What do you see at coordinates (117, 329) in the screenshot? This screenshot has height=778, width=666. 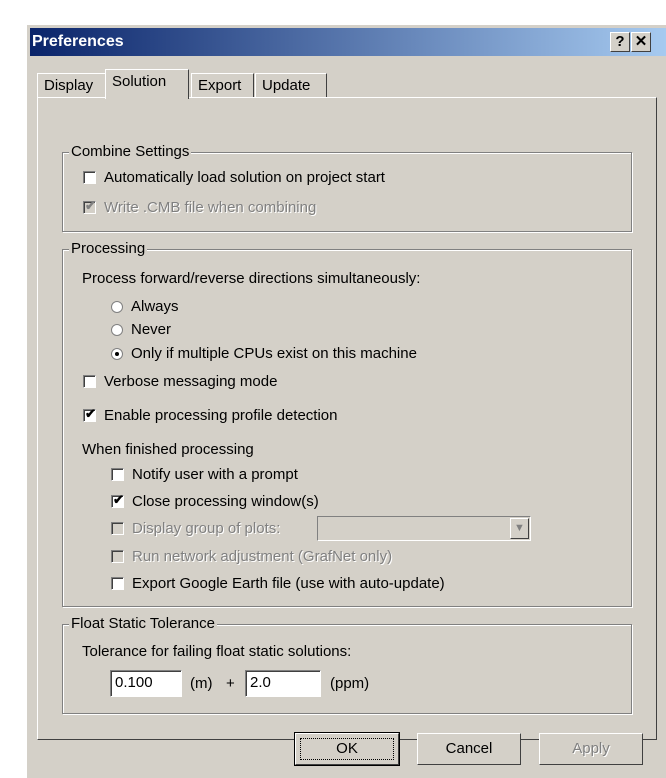 I see `radio-never-button` at bounding box center [117, 329].